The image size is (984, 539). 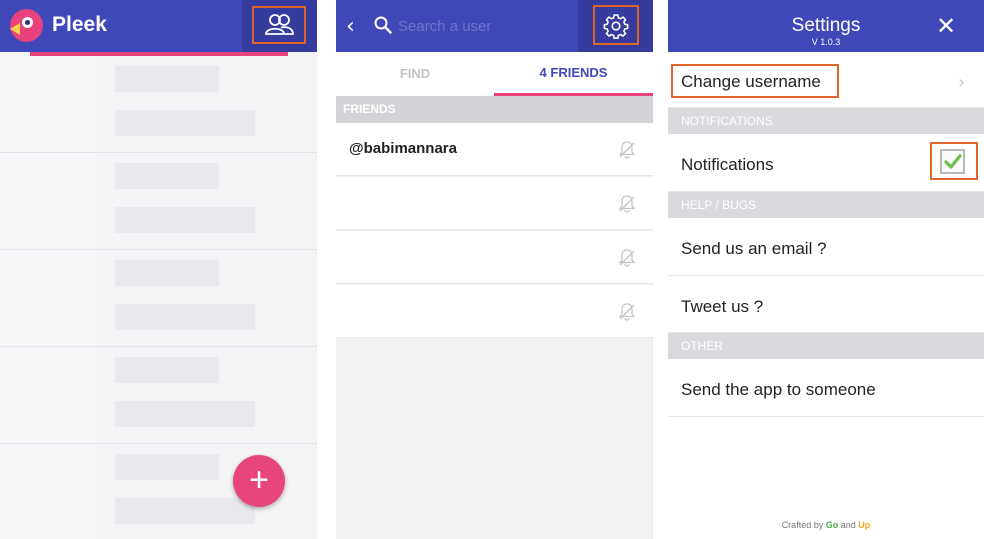 I want to click on other-section-header: OTHER, so click(x=826, y=346).